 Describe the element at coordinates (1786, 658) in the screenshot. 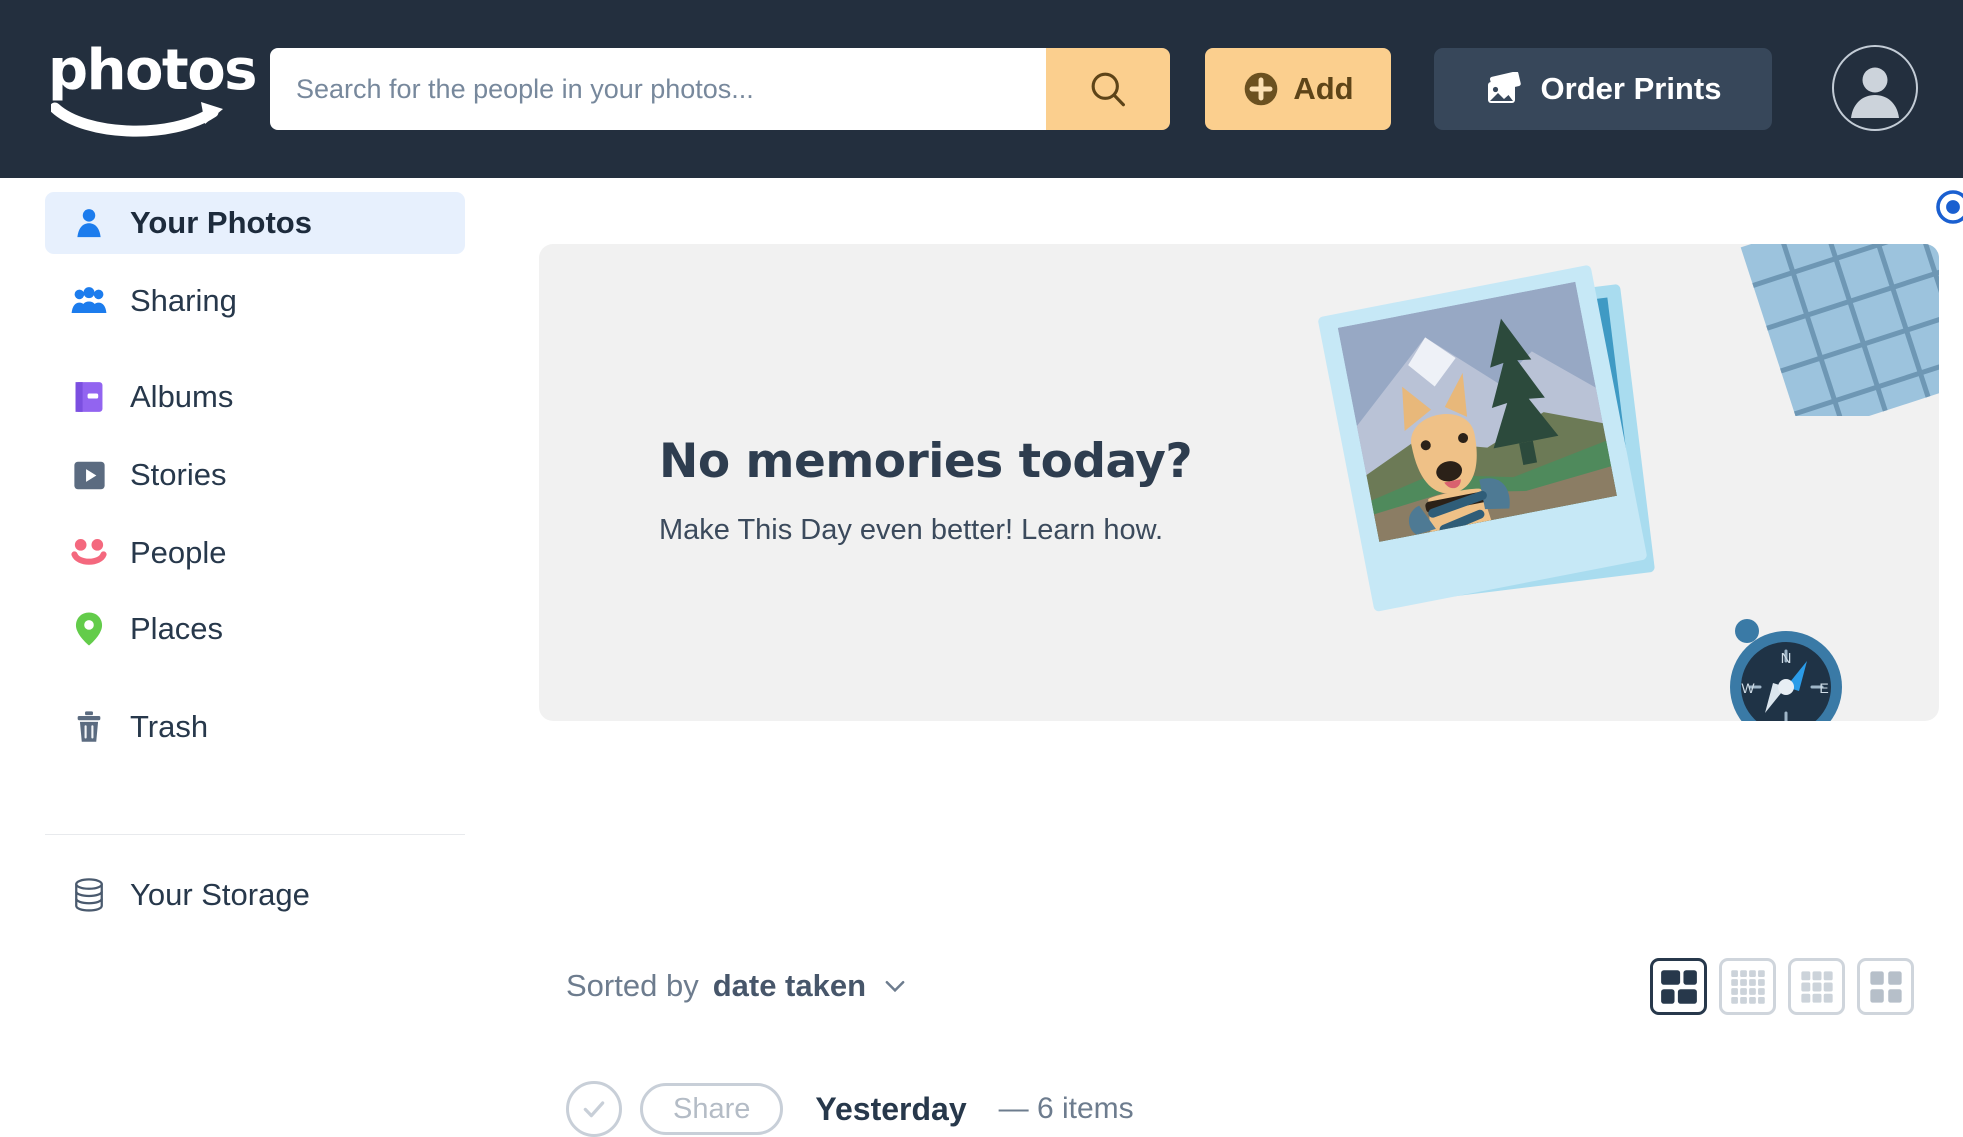

I see `svg-text: N` at that location.